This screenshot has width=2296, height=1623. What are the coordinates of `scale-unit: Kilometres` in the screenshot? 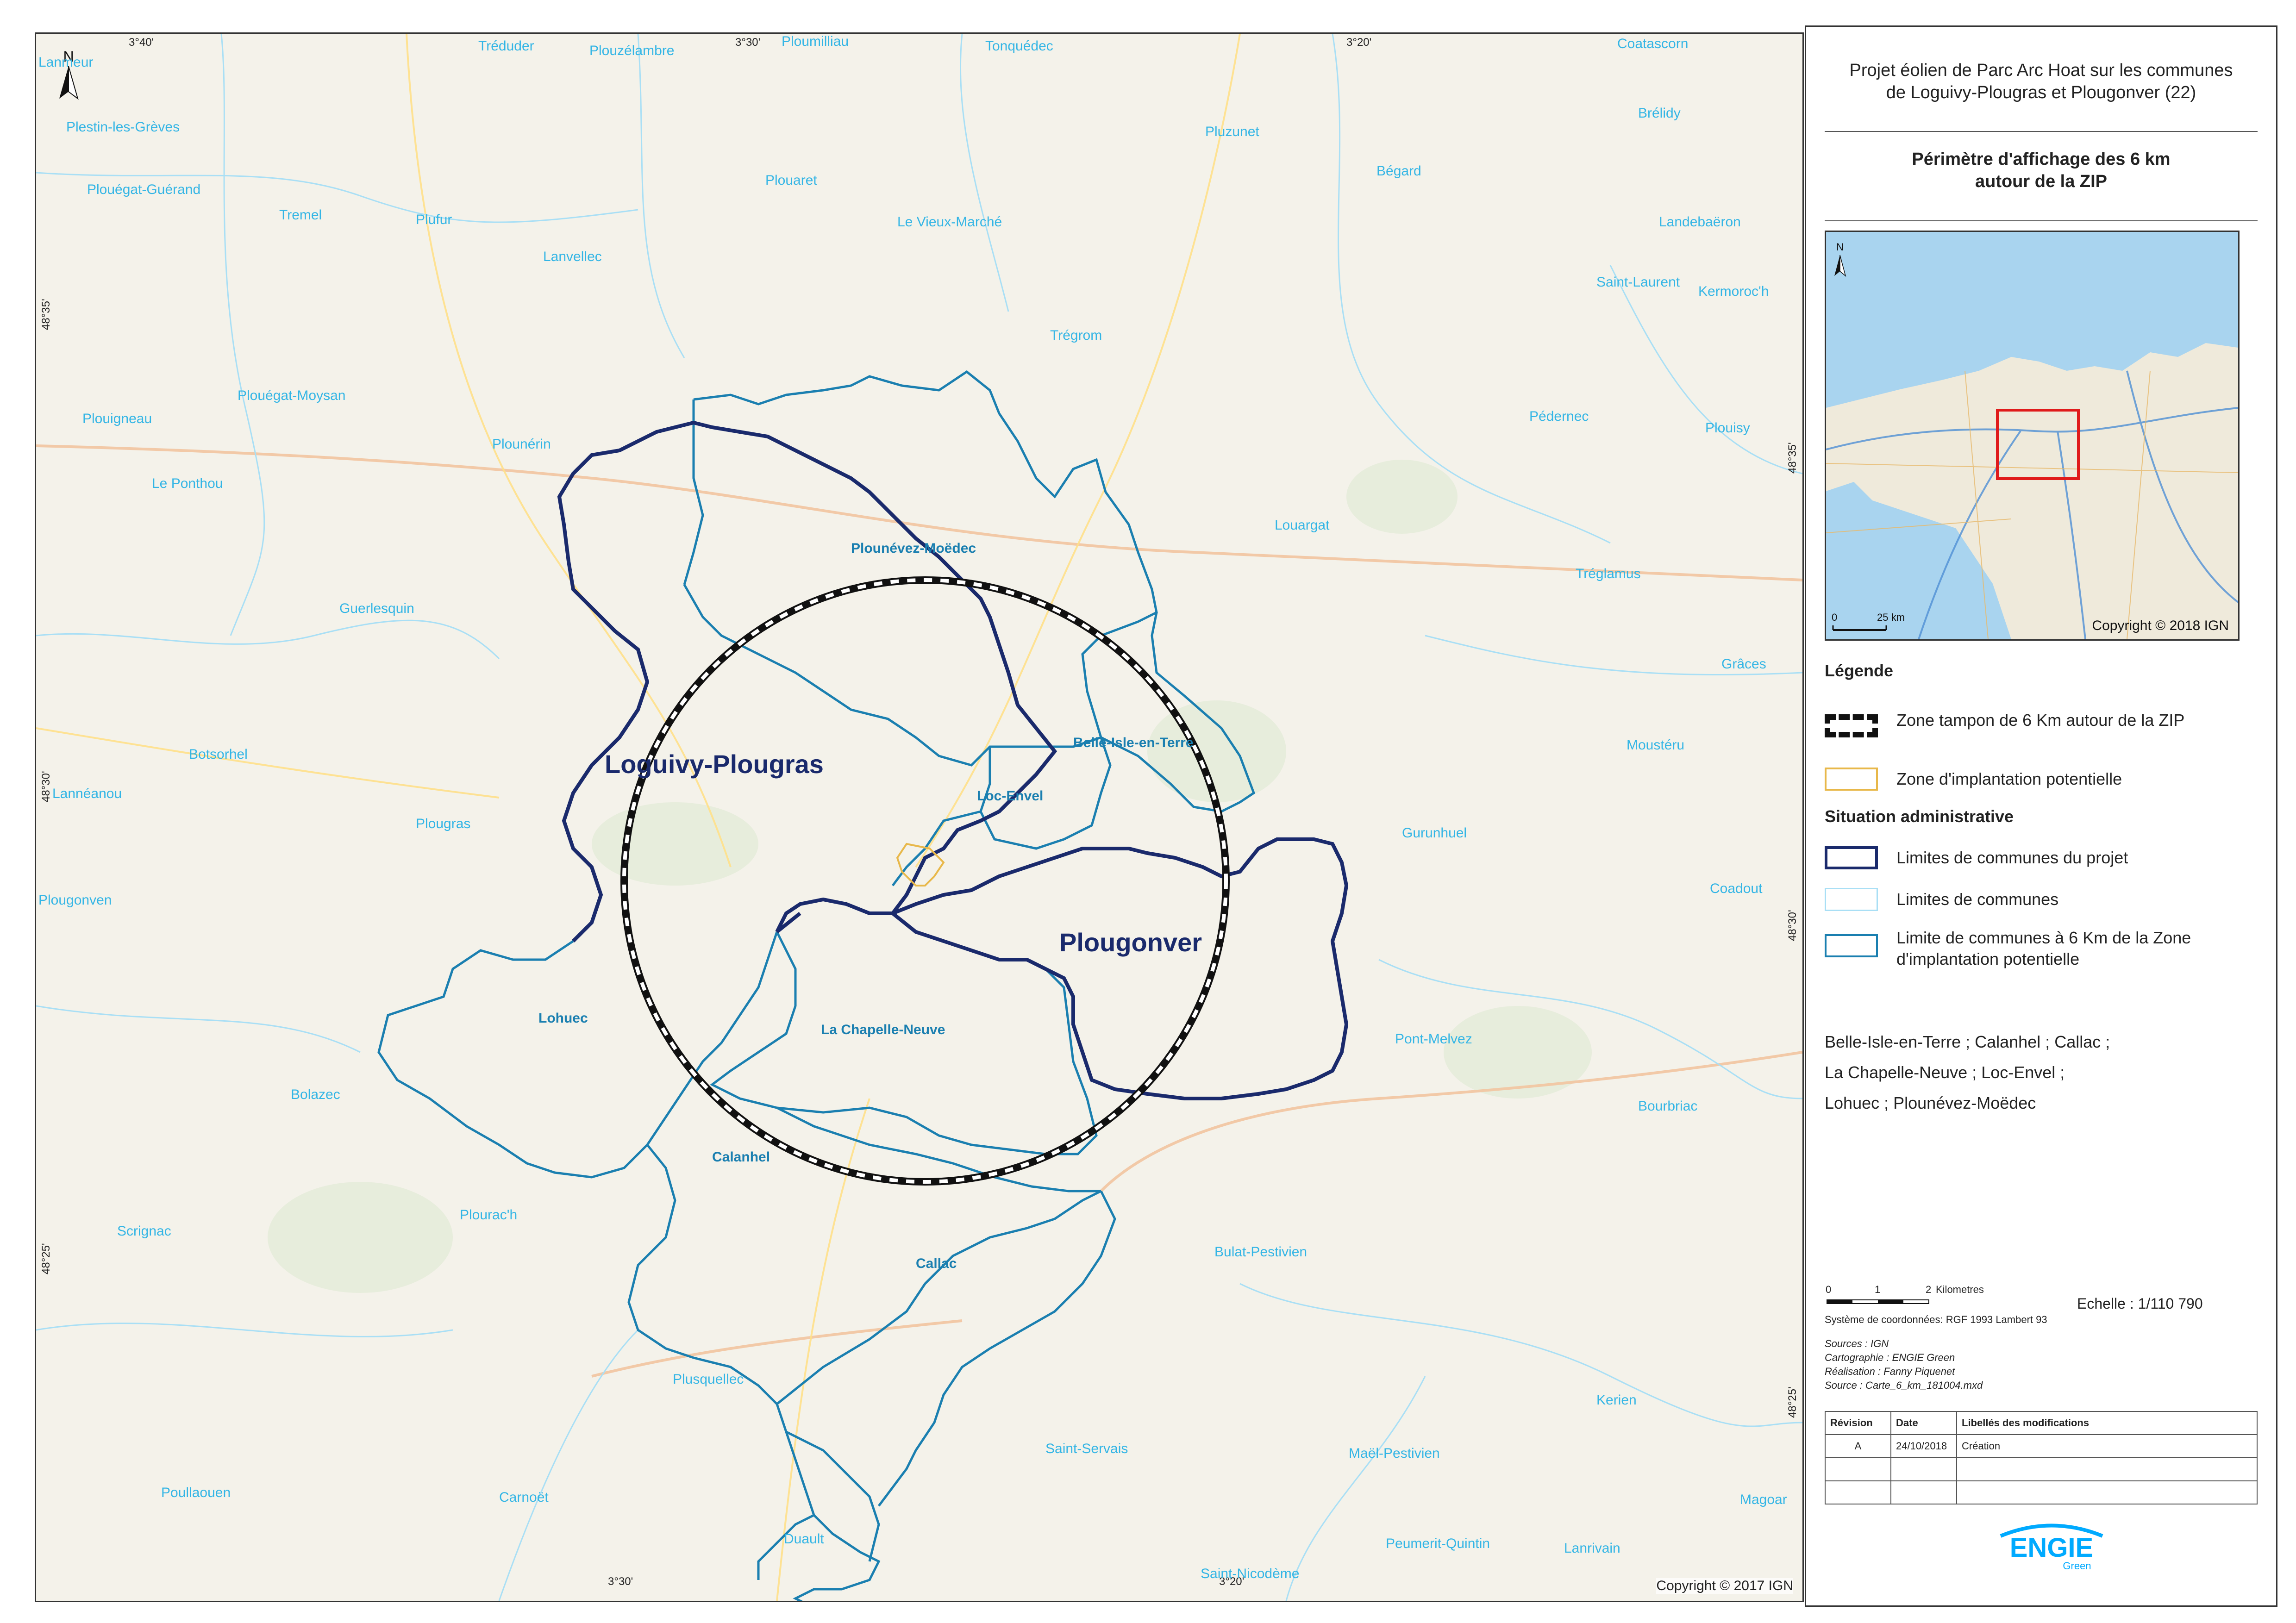 It's located at (1960, 1289).